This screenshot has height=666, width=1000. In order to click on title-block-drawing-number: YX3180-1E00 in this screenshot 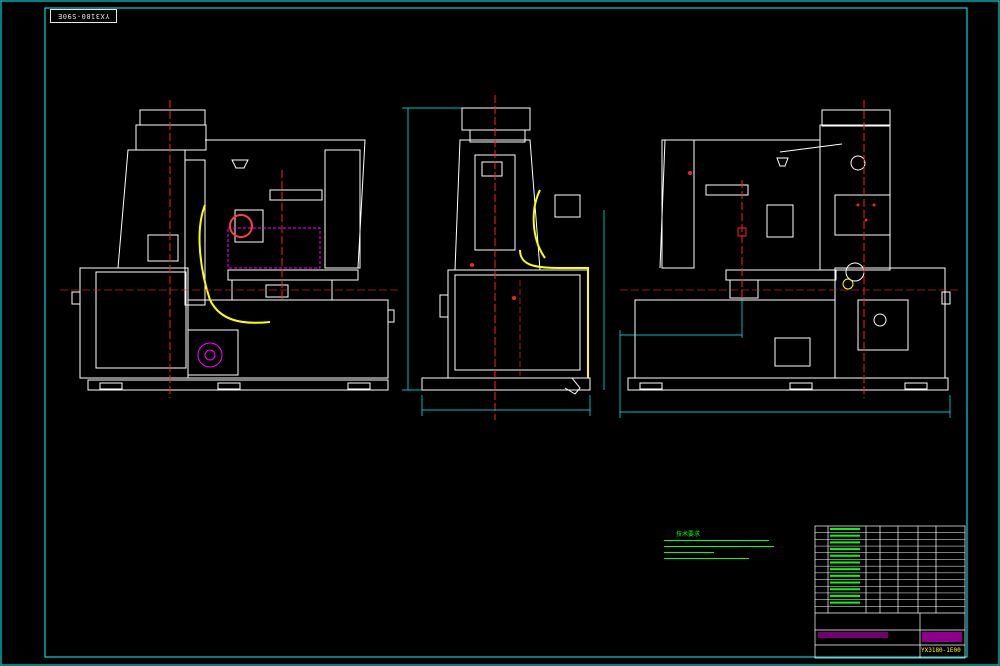, I will do `click(941, 650)`.